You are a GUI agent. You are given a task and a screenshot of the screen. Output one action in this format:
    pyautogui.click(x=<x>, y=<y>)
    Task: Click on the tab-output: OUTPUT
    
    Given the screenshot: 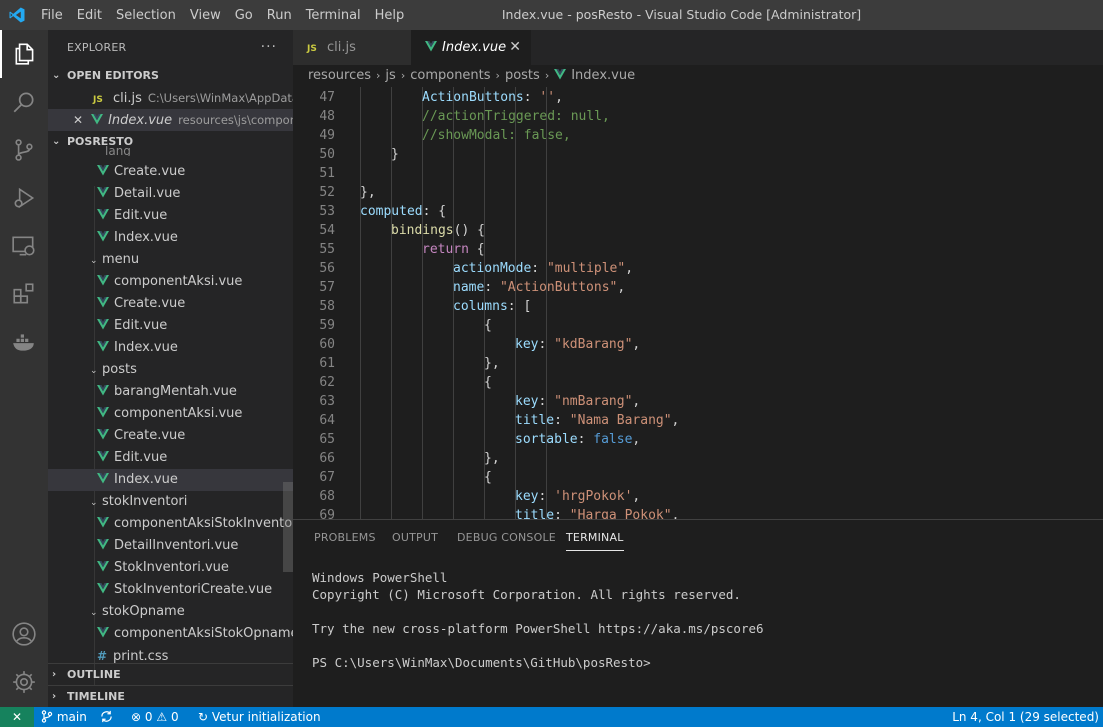 What is the action you would take?
    pyautogui.click(x=415, y=537)
    